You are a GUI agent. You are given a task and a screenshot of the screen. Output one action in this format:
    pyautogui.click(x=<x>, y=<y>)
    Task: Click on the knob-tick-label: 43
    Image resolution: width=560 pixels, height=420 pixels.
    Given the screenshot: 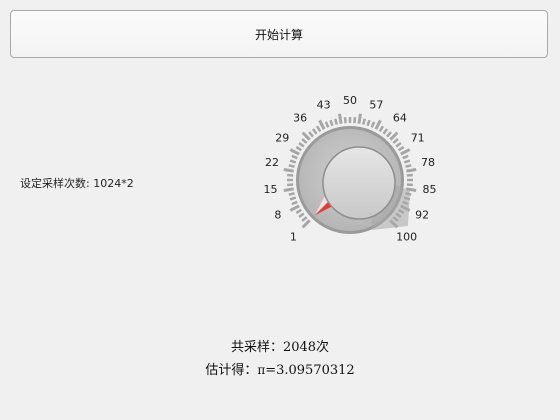 What is the action you would take?
    pyautogui.click(x=324, y=105)
    